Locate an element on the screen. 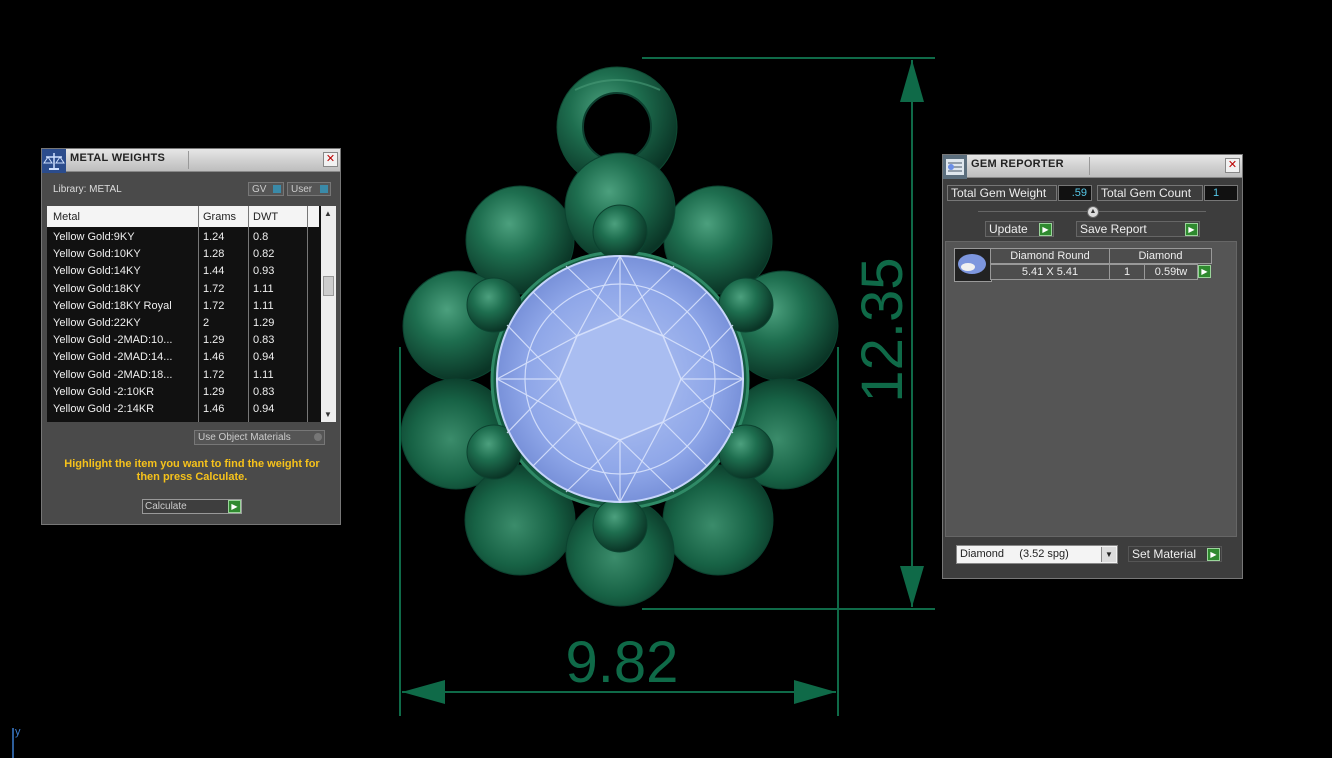 The image size is (1332, 758). update-button: Update ▶ is located at coordinates (1019, 229).